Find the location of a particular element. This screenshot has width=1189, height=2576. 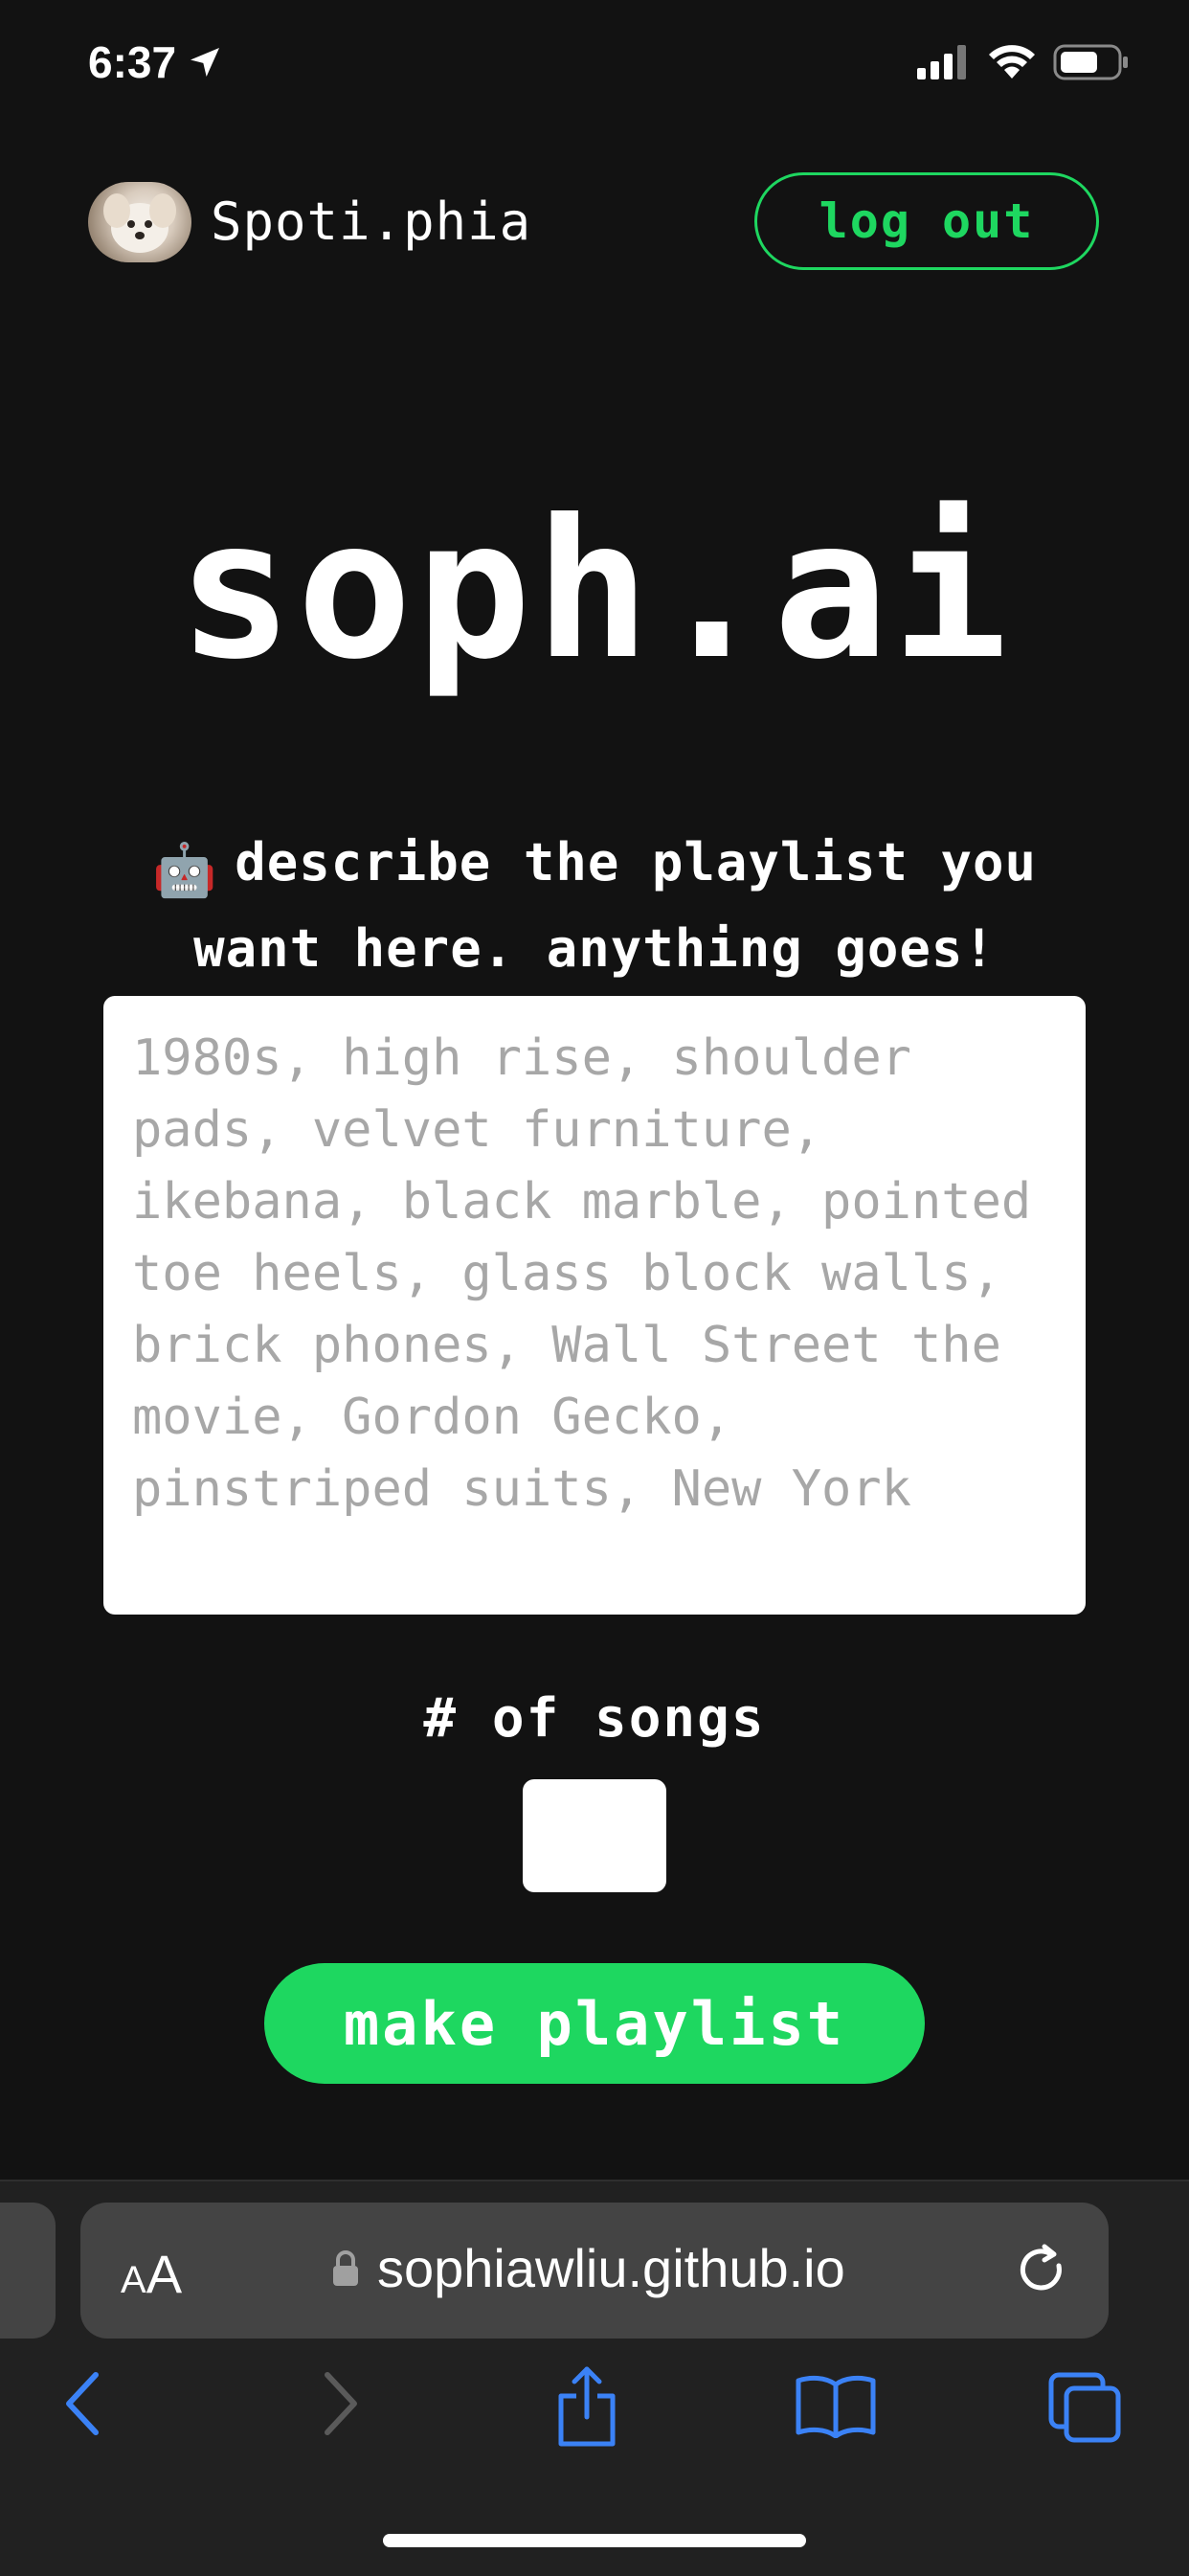

tabs-icon is located at coordinates (1085, 2407).